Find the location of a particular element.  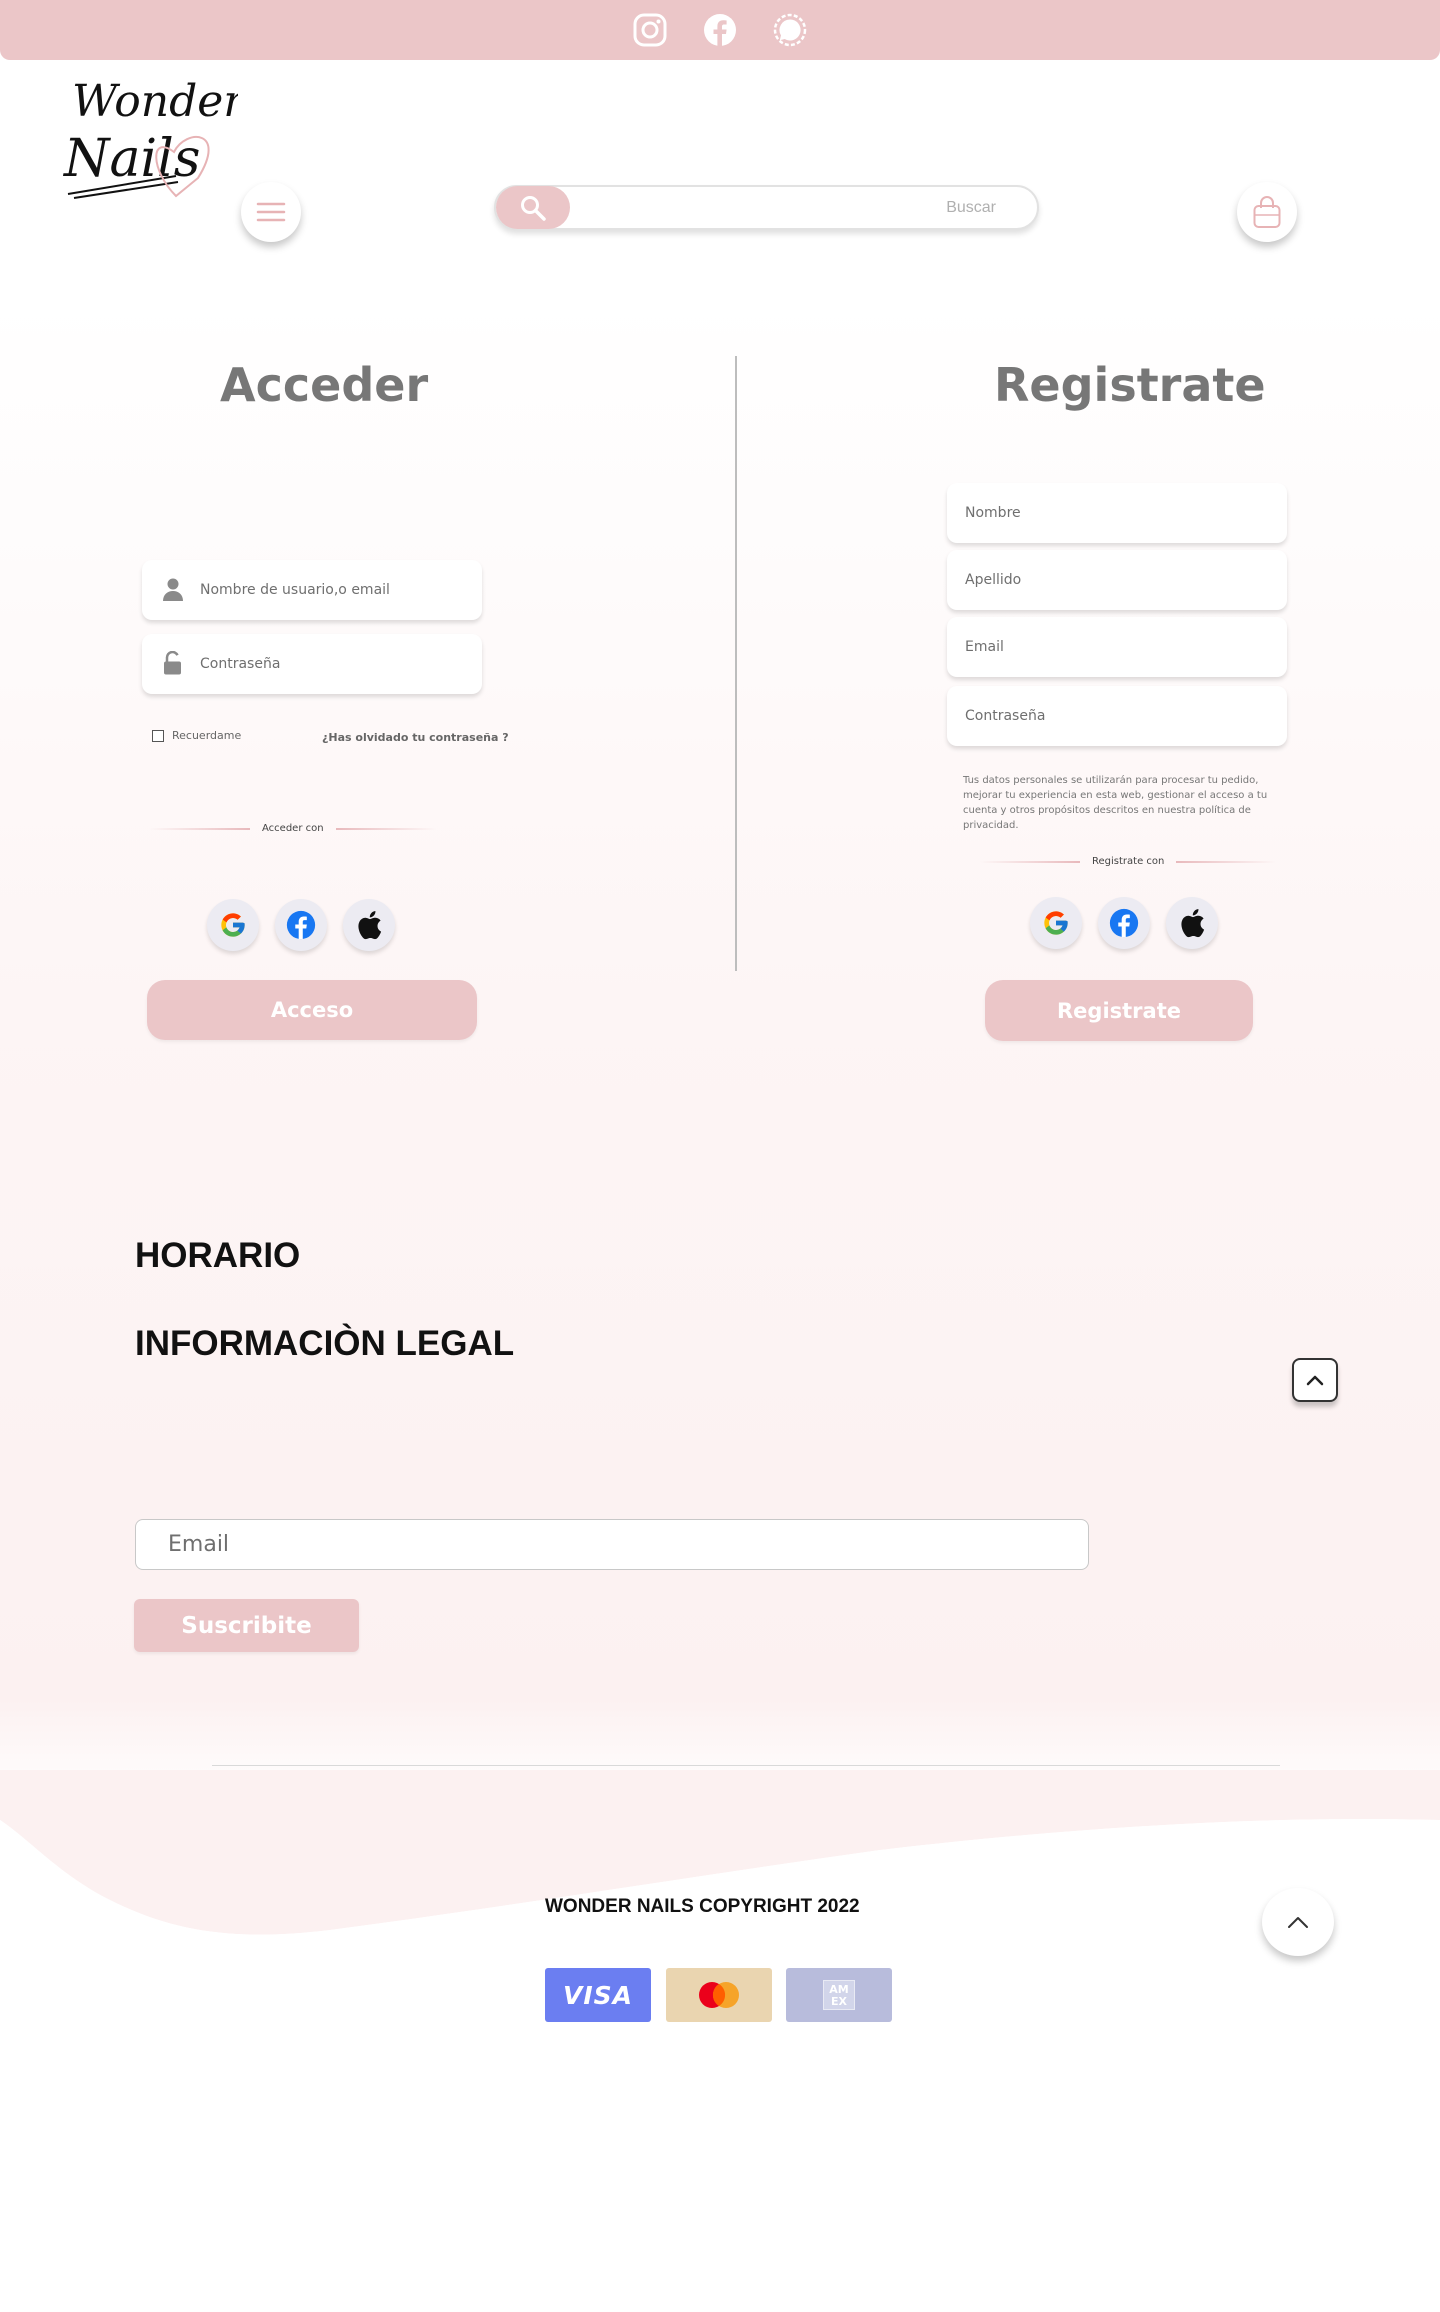

register-apple-button is located at coordinates (1192, 923).